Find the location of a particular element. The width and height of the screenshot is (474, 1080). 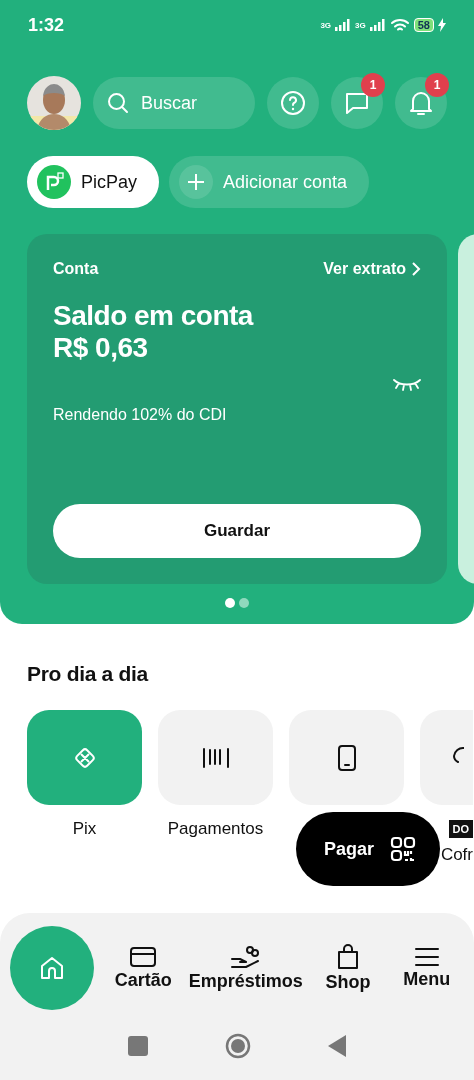

promo-tag: DO is located at coordinates (460, 829).